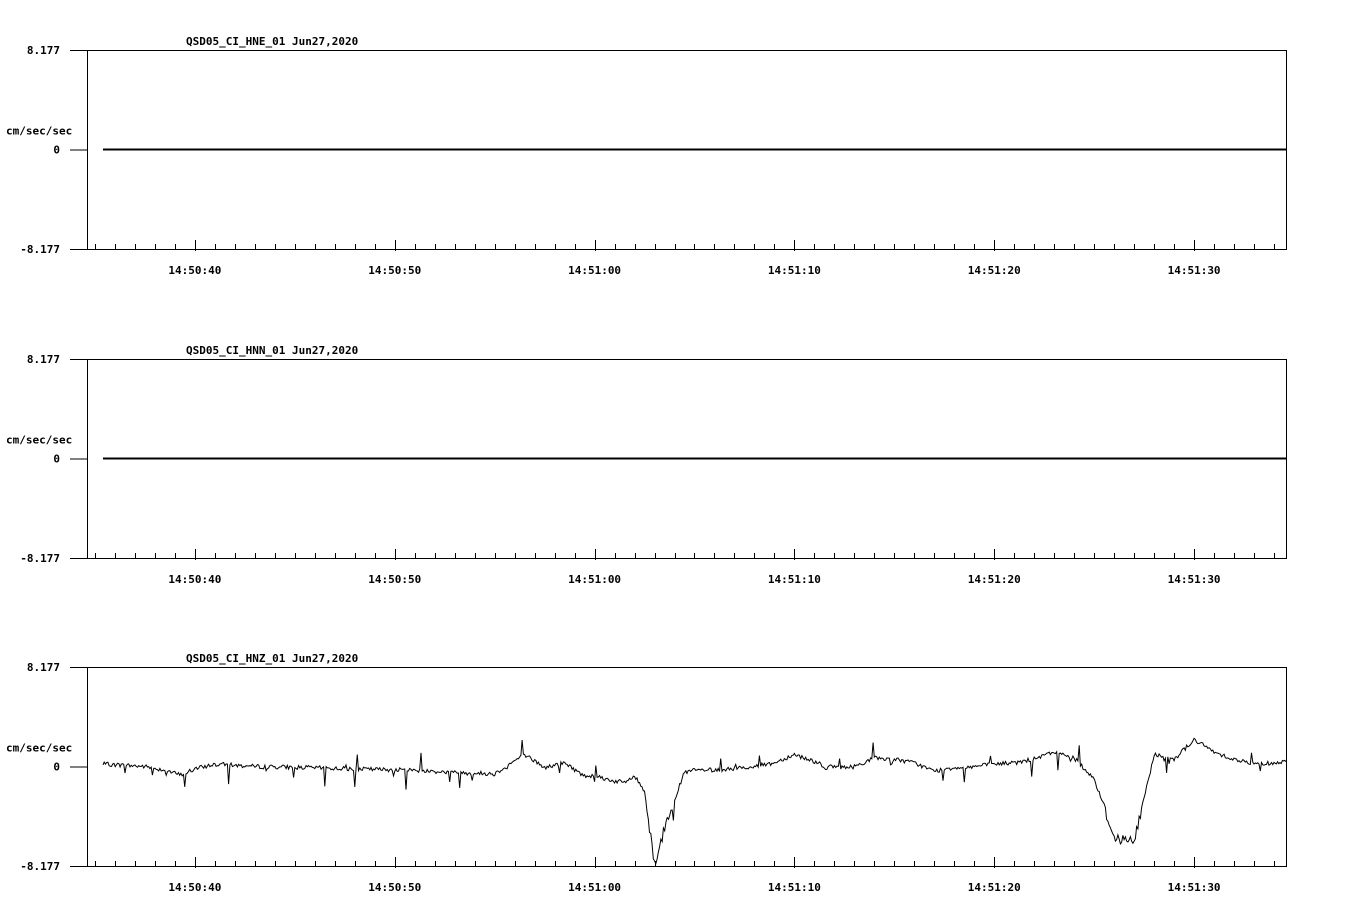 This screenshot has height=924, width=1358. What do you see at coordinates (272, 658) in the screenshot?
I see `panel-title: QSD05_CI_HNZ_01 Jun27,2020` at bounding box center [272, 658].